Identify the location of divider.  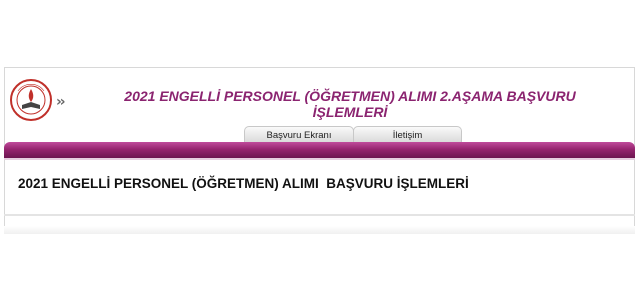
(319, 159).